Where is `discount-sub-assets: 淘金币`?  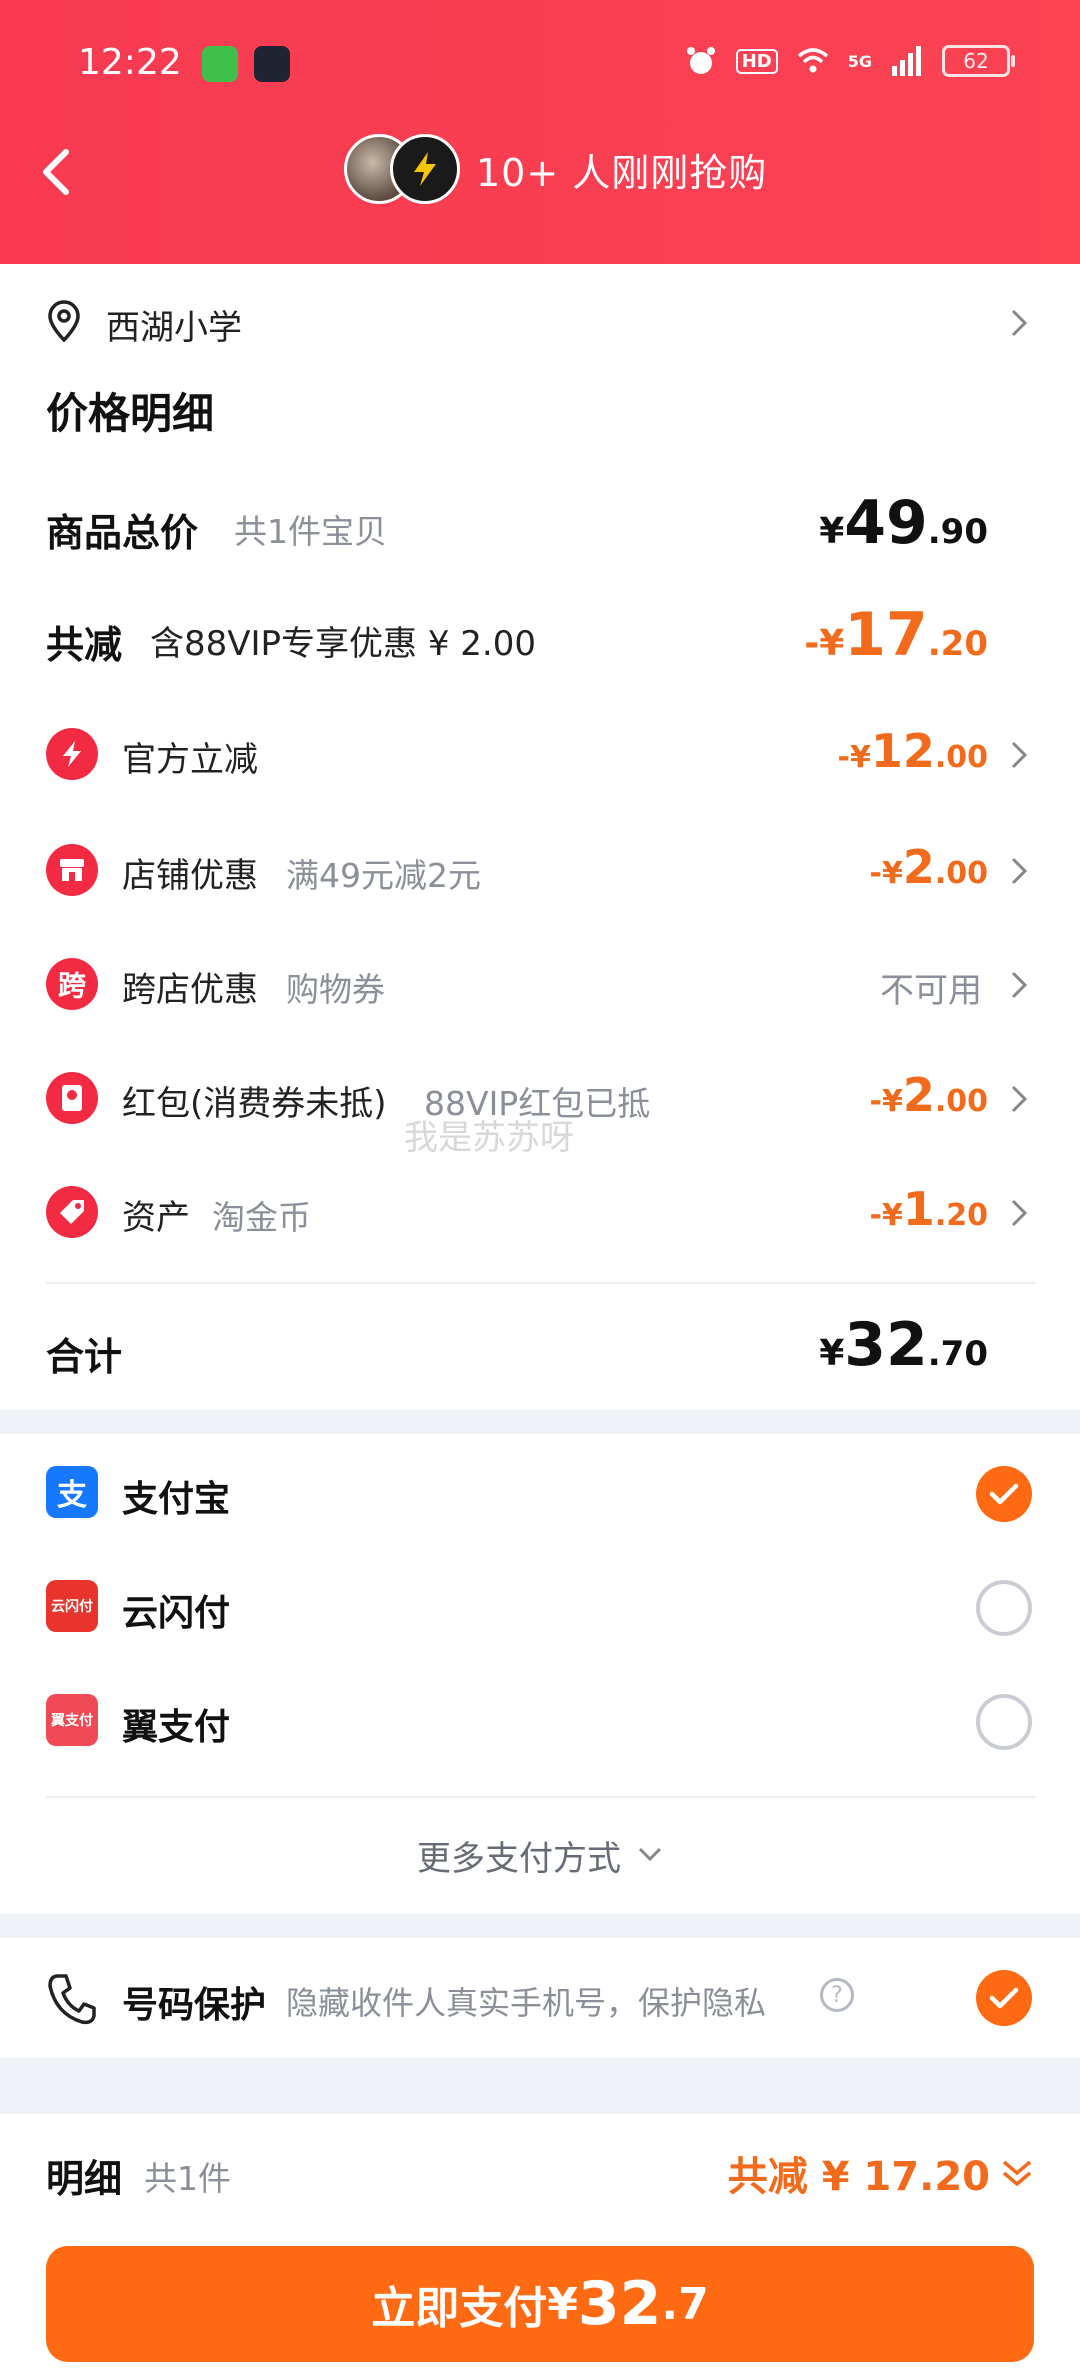 discount-sub-assets: 淘金币 is located at coordinates (261, 1217).